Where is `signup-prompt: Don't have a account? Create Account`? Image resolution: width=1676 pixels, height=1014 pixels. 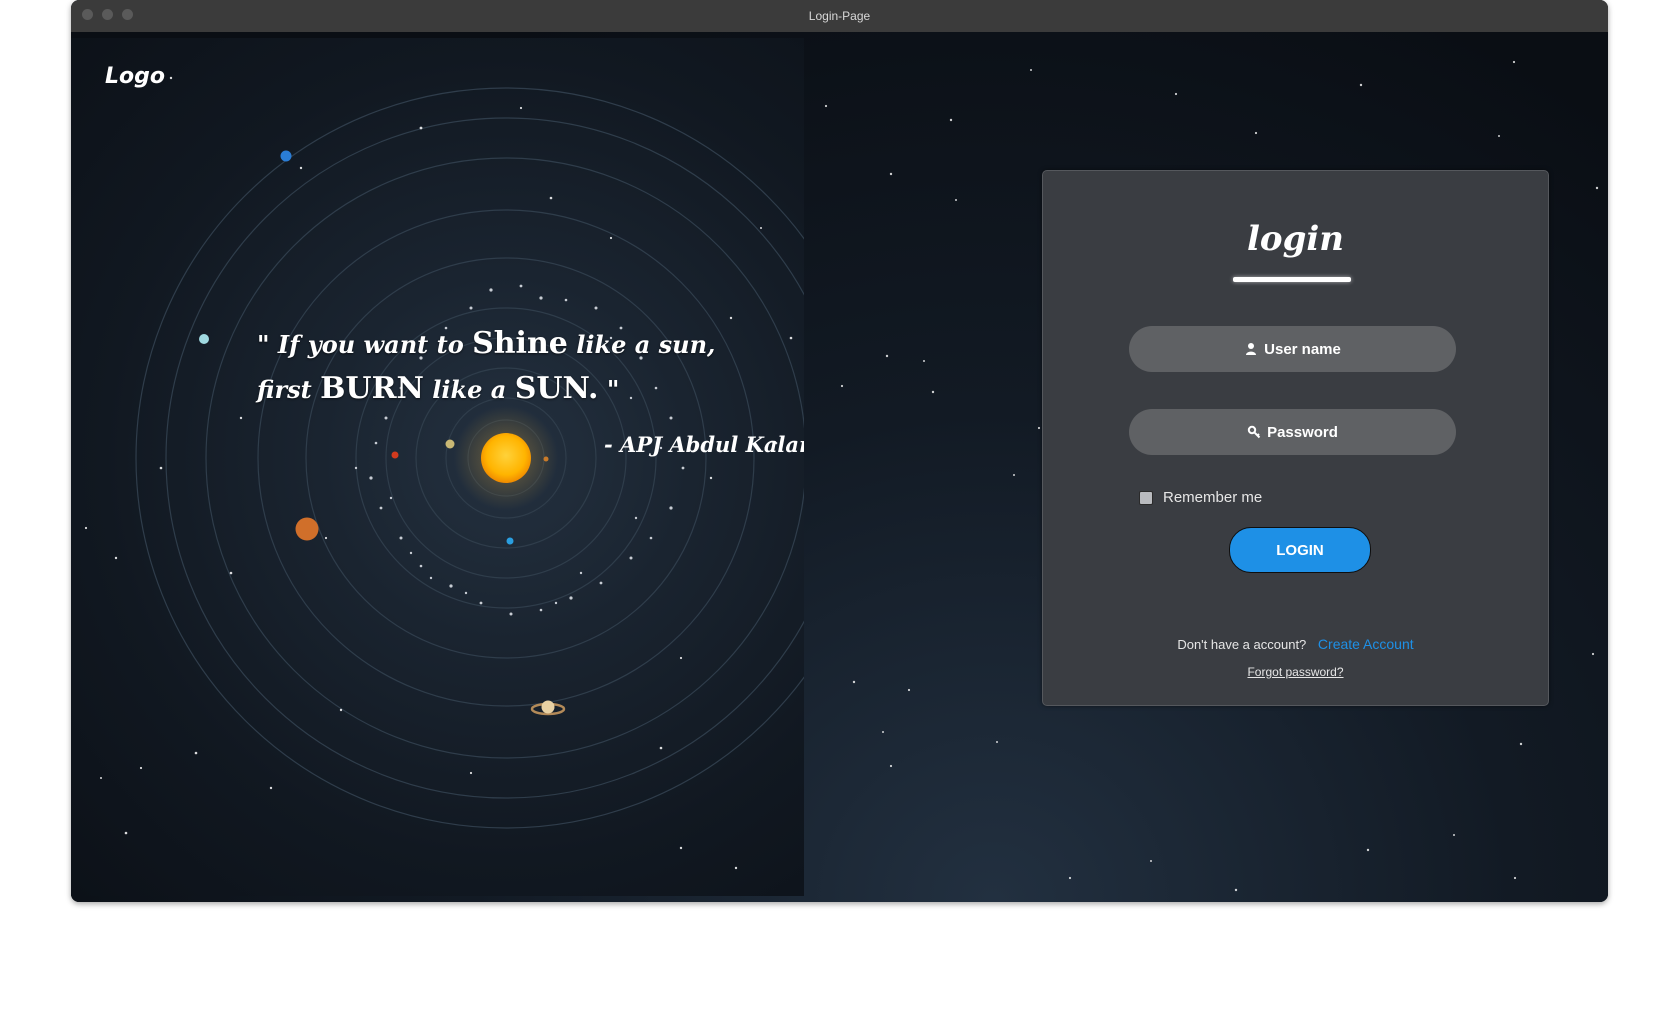
signup-prompt: Don't have a account? Create Account is located at coordinates (1295, 644).